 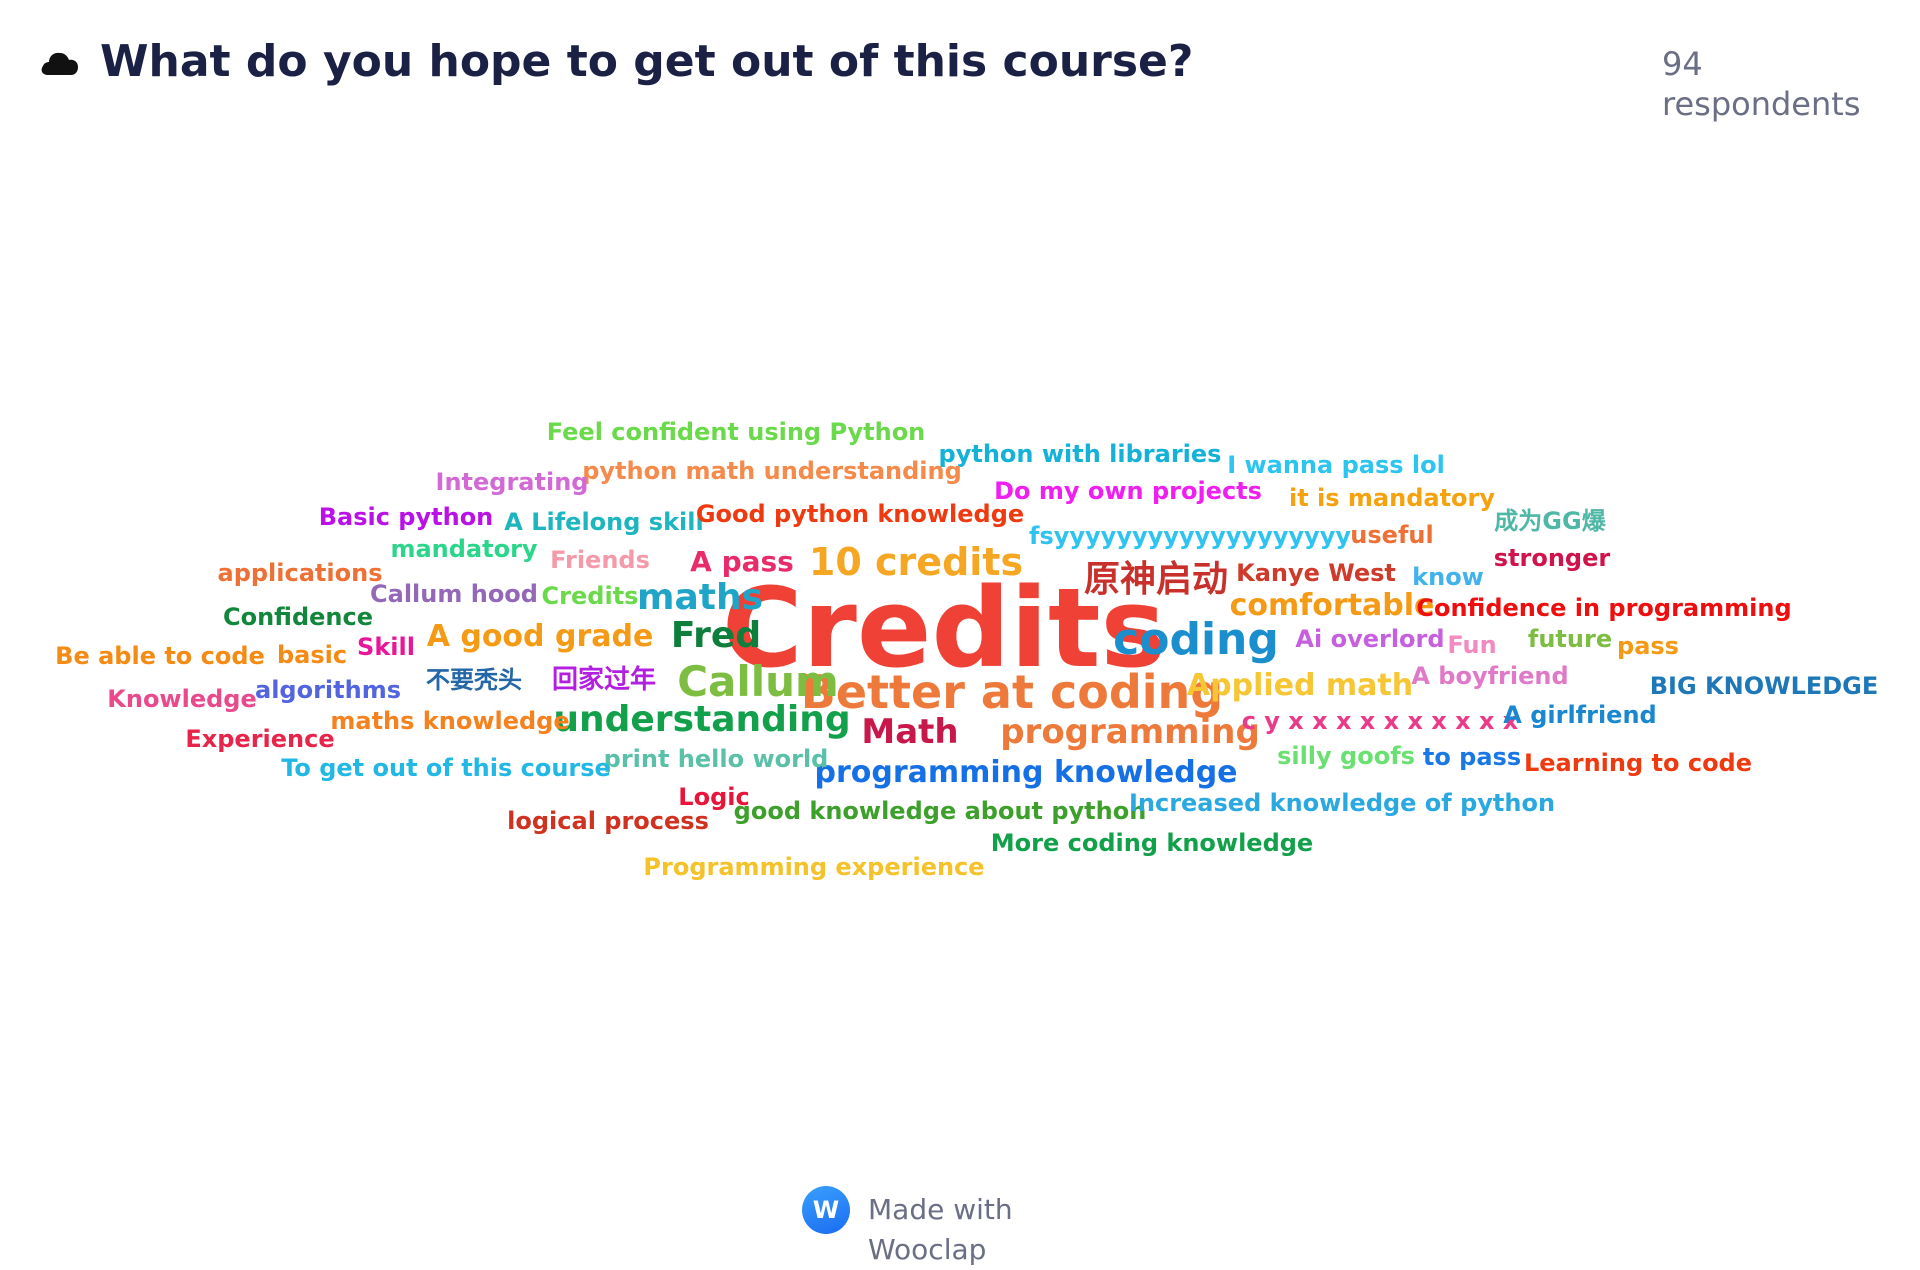 I want to click on cloud-word: c y x x x x x x x x x x, so click(x=1380, y=721).